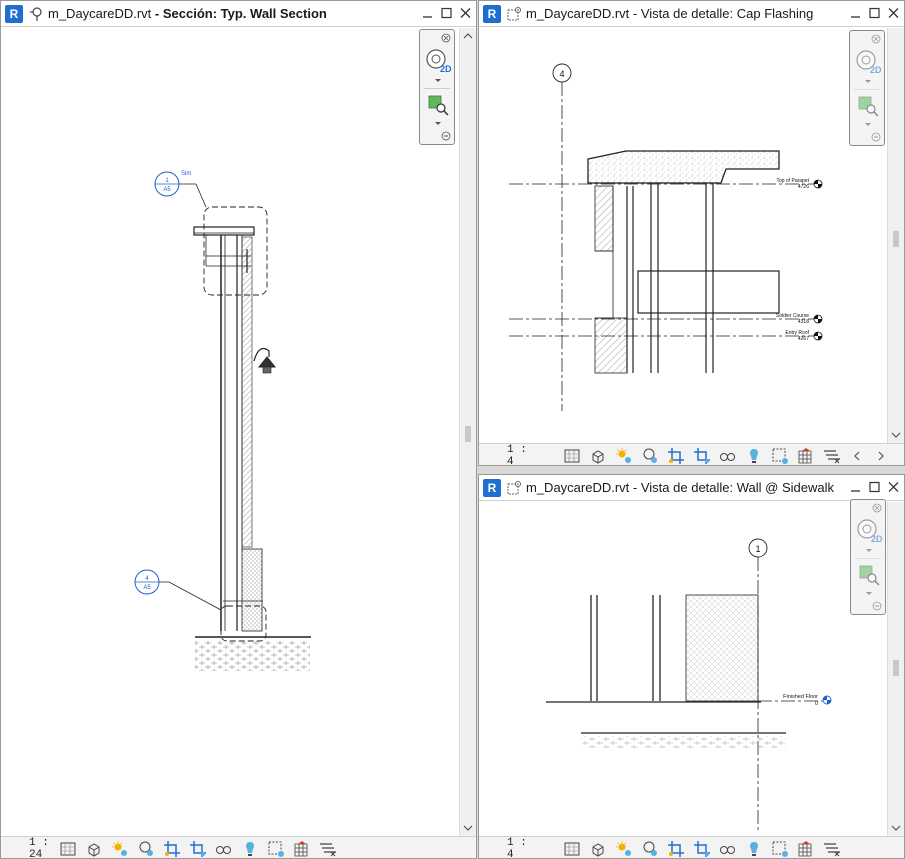  What do you see at coordinates (172, 184) in the screenshot?
I see `section-callout-1: 1 A5 Sim` at bounding box center [172, 184].